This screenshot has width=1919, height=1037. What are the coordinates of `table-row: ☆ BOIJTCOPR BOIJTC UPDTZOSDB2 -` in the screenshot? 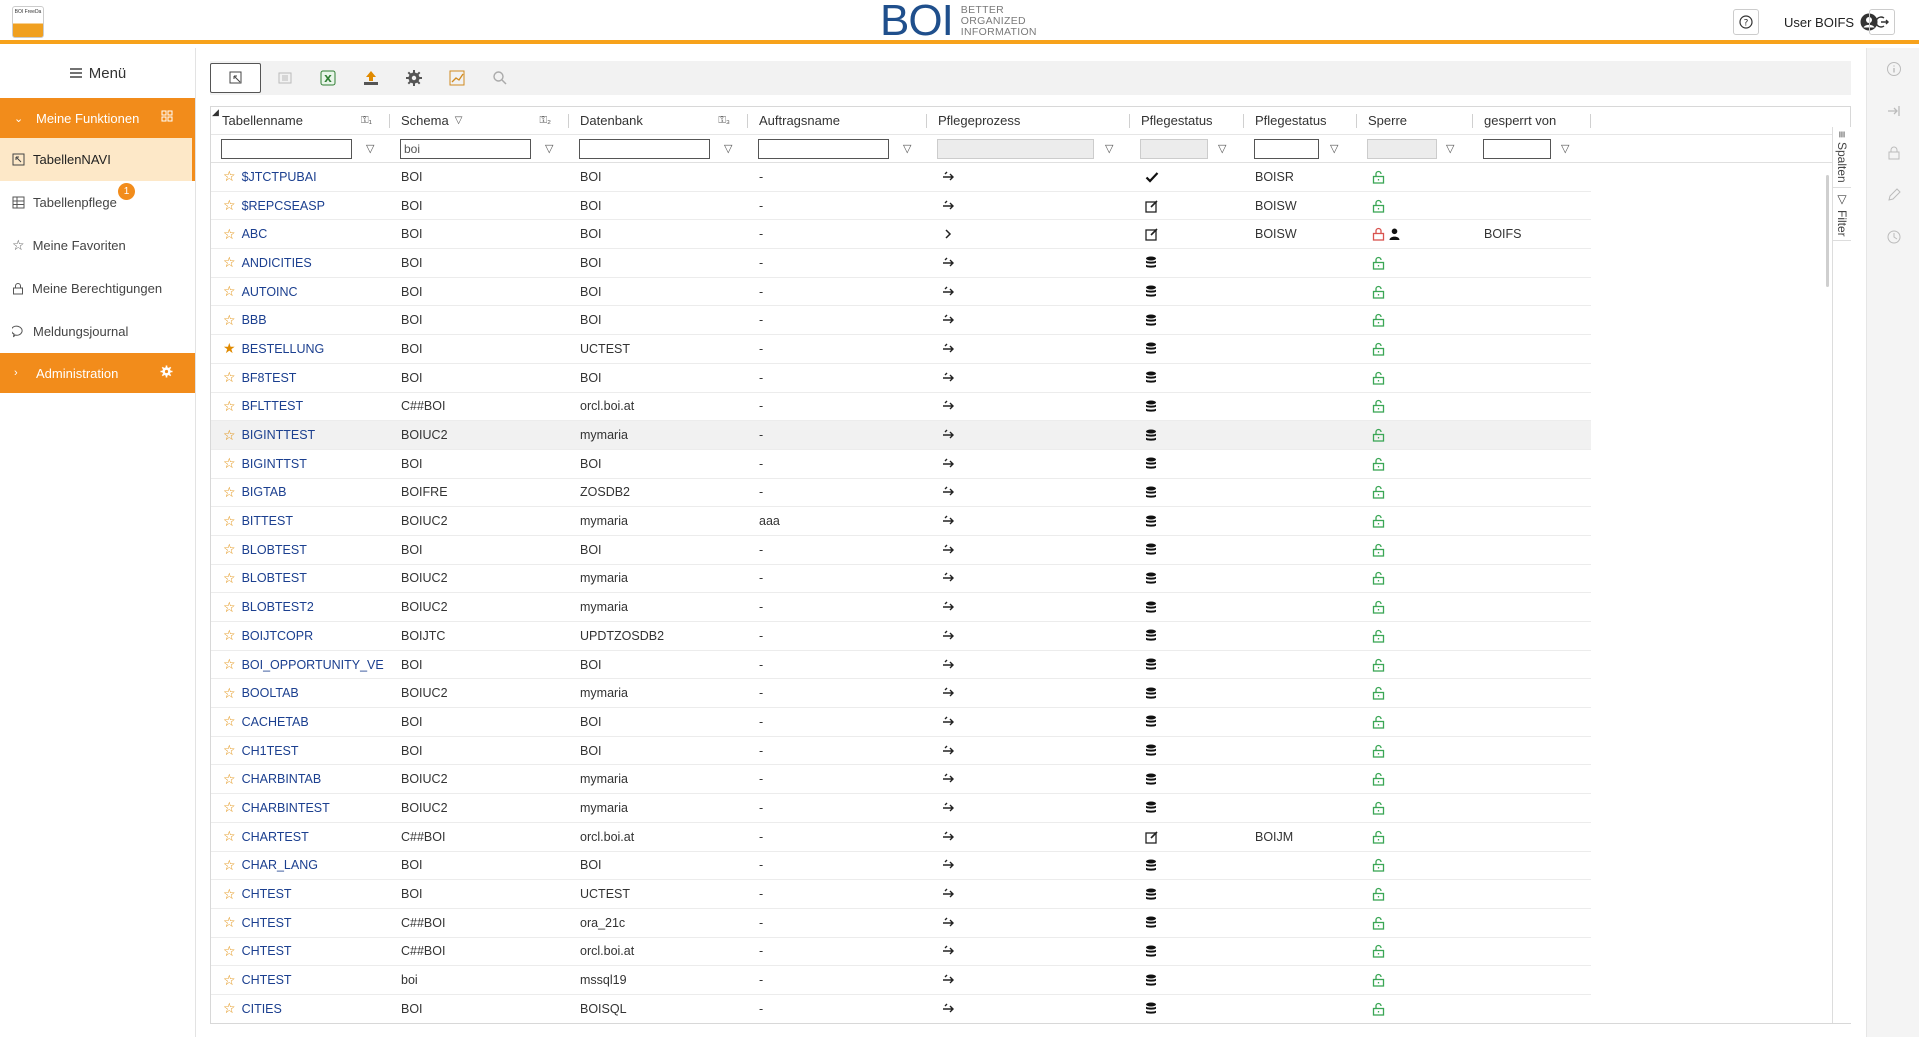 It's located at (901, 636).